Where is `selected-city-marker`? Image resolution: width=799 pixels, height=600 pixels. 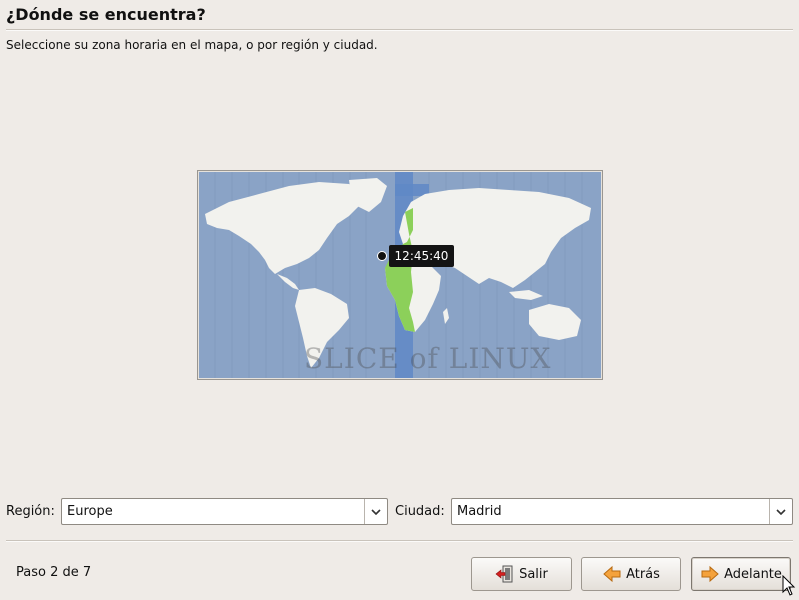 selected-city-marker is located at coordinates (382, 256).